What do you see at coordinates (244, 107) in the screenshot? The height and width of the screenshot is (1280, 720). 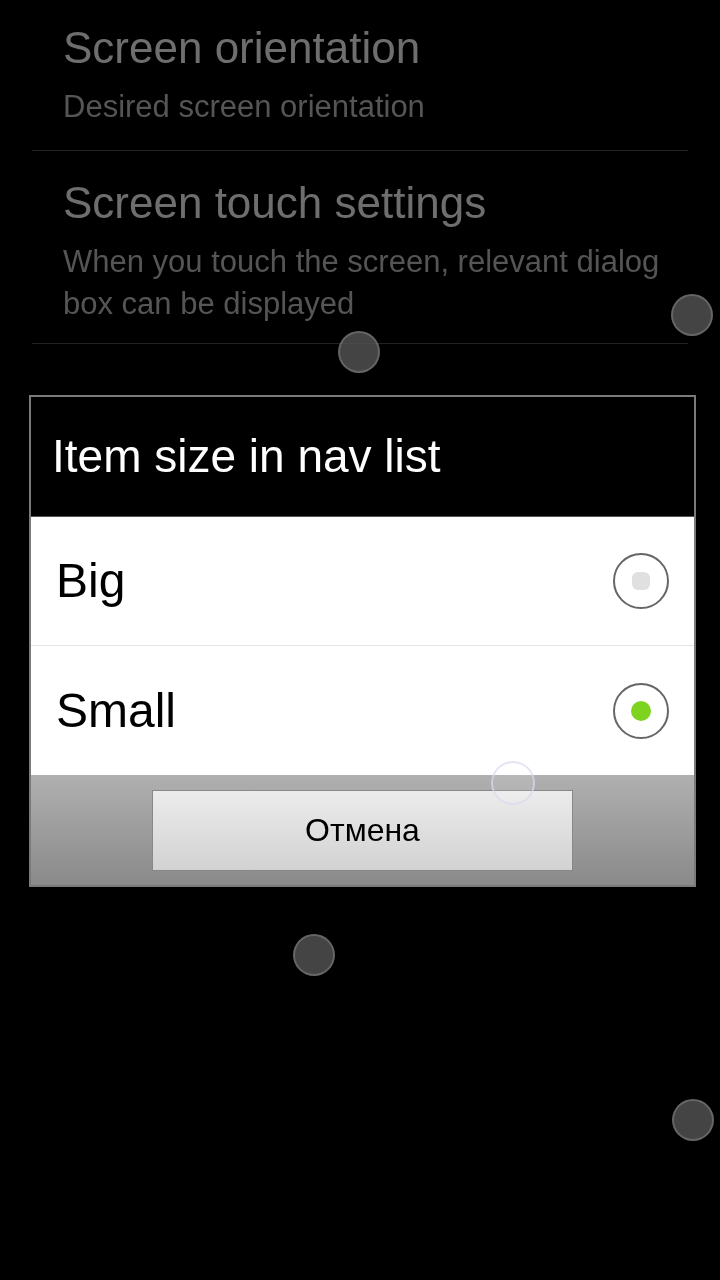 I see `setting-description: Desired screen orientation` at bounding box center [244, 107].